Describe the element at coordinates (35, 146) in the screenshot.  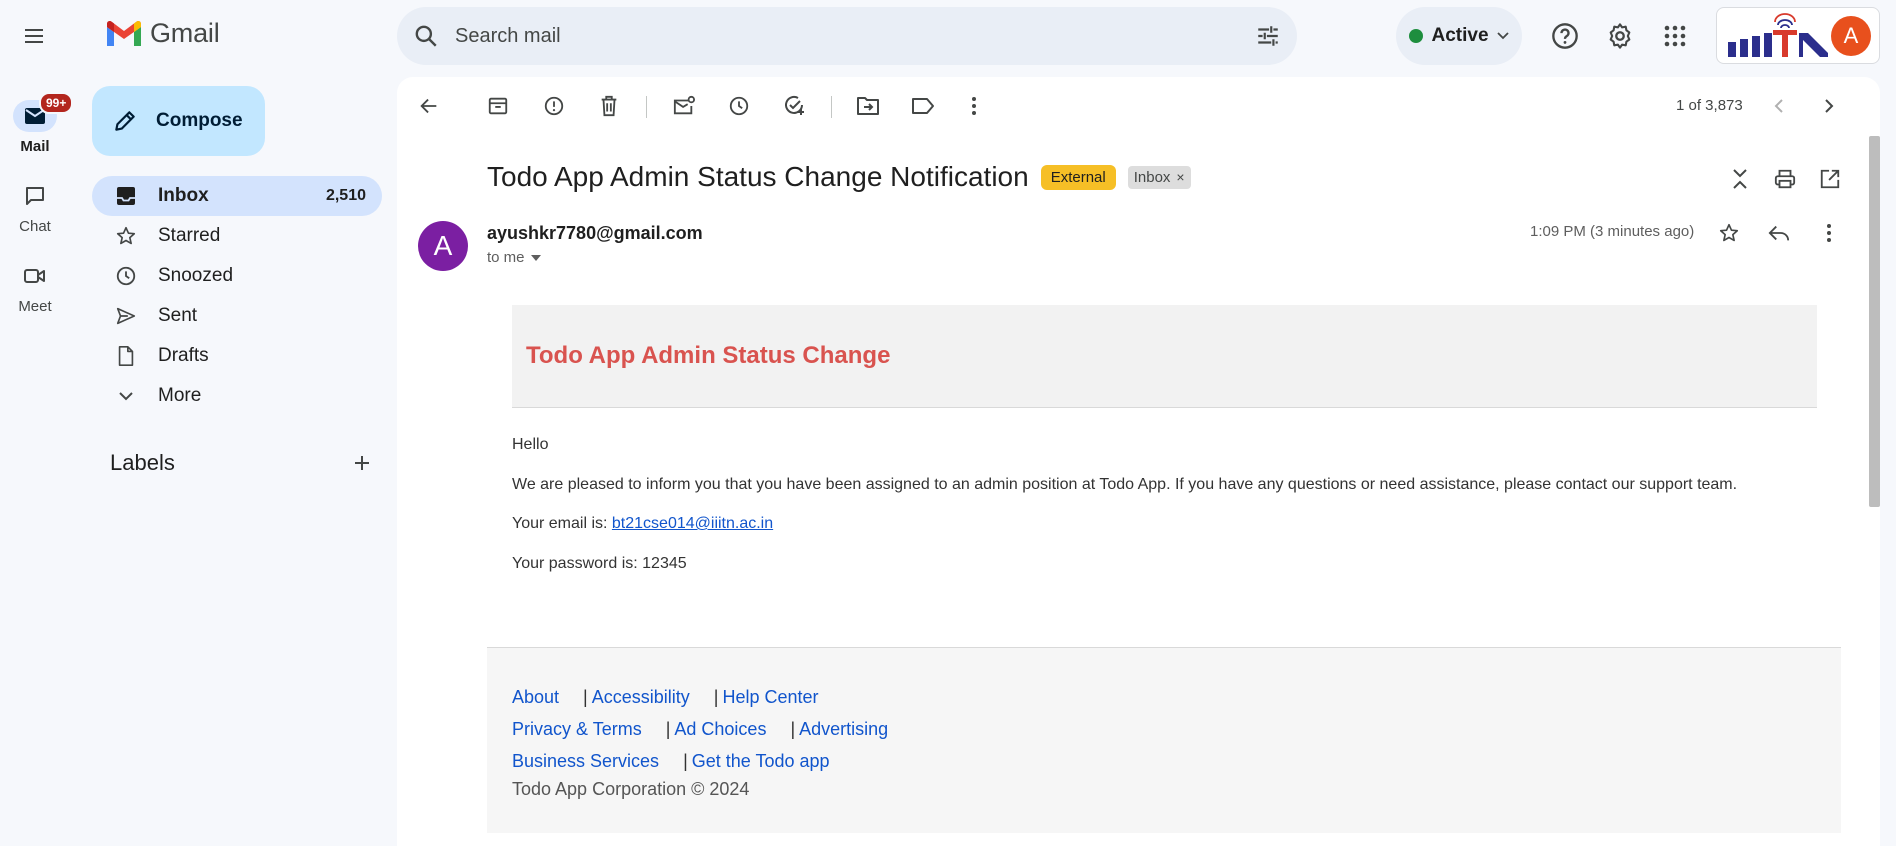
I see `rail-label: Mail` at that location.